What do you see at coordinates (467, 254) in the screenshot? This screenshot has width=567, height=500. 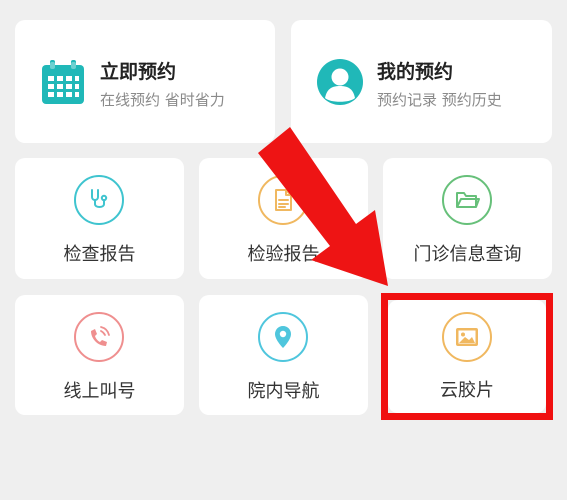 I see `outpatient-query-label: 门诊信息查询` at bounding box center [467, 254].